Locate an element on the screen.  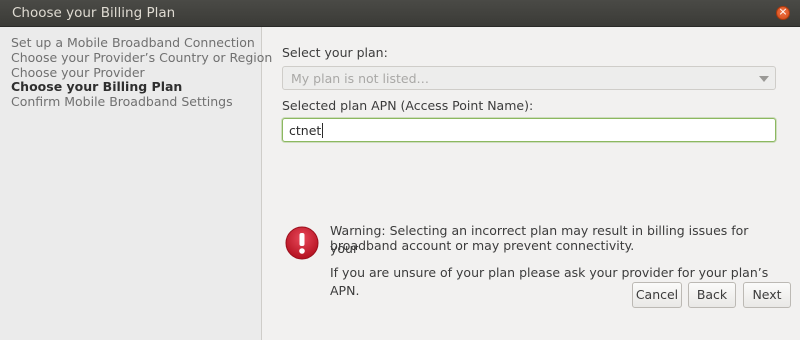
cancel-button: Cancel is located at coordinates (657, 295).